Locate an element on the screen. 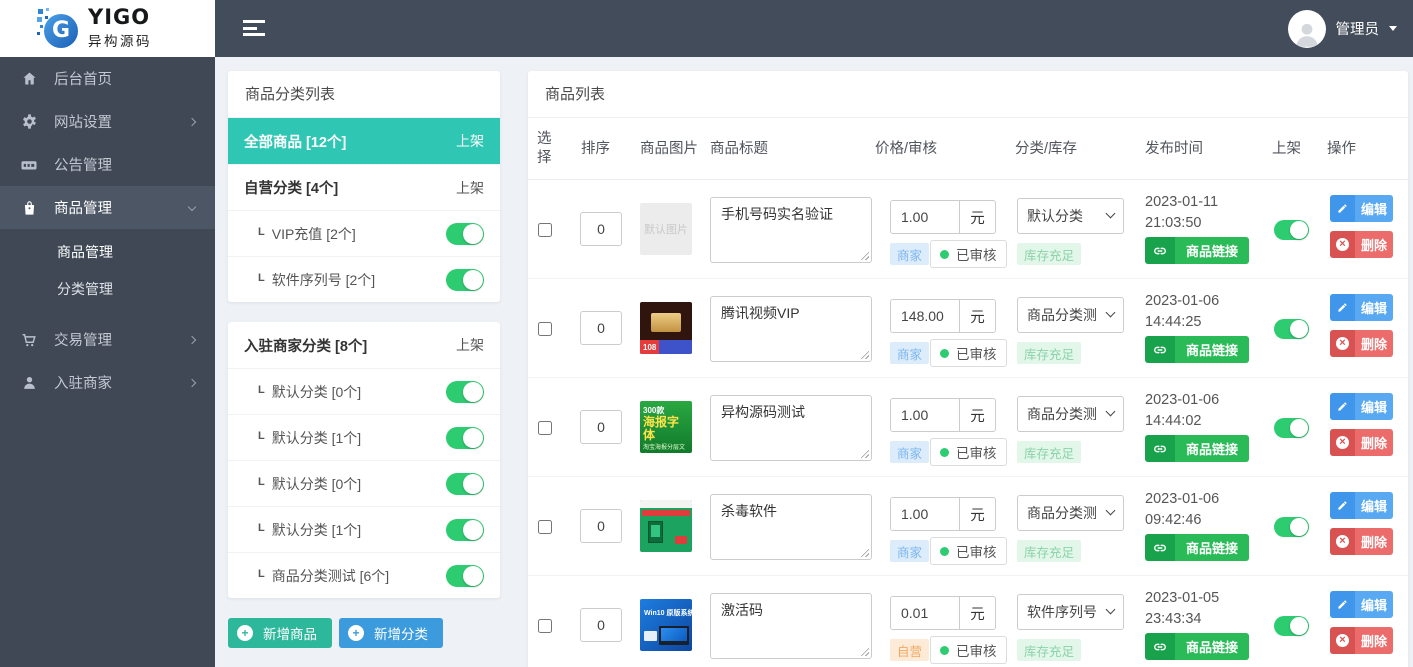 Image resolution: width=1413 pixels, height=667 pixels. user-menu: 管理员 is located at coordinates (1342, 28).